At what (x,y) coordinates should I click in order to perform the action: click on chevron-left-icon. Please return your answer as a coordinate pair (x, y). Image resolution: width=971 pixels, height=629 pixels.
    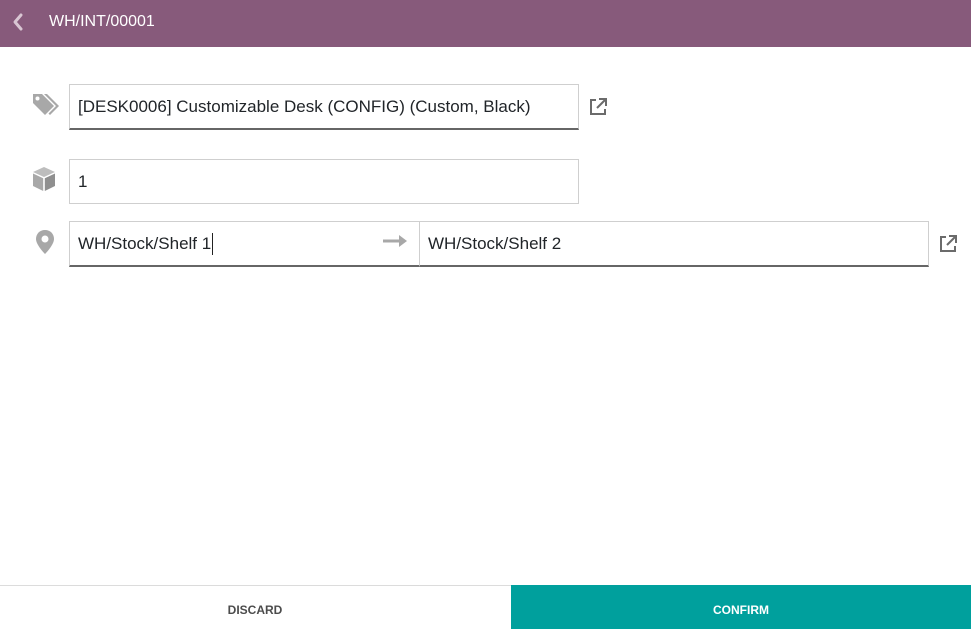
    Looking at the image, I should click on (18, 22).